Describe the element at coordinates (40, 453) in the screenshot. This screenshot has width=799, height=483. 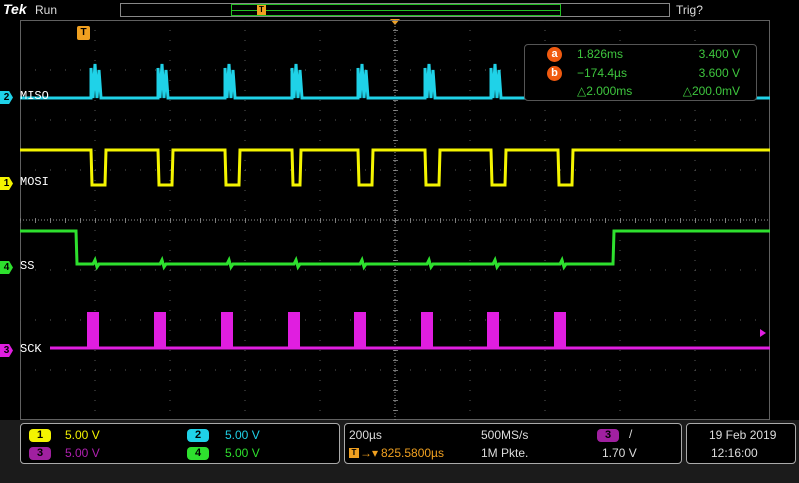
I see `ch3-badge: 3` at that location.